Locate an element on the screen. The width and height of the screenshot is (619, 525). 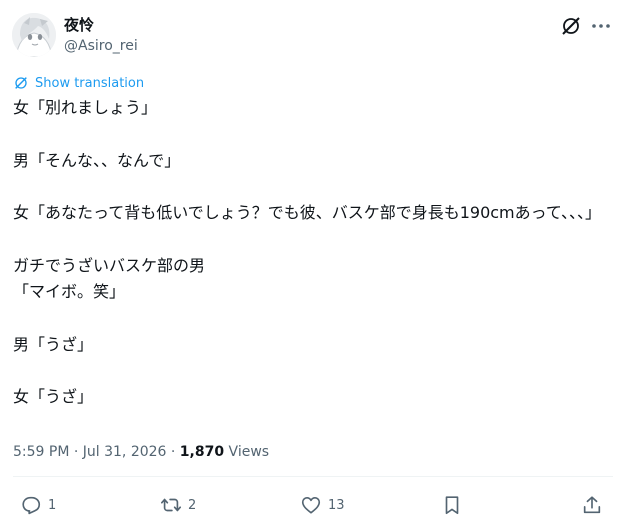
like-count: 13 is located at coordinates (336, 505).